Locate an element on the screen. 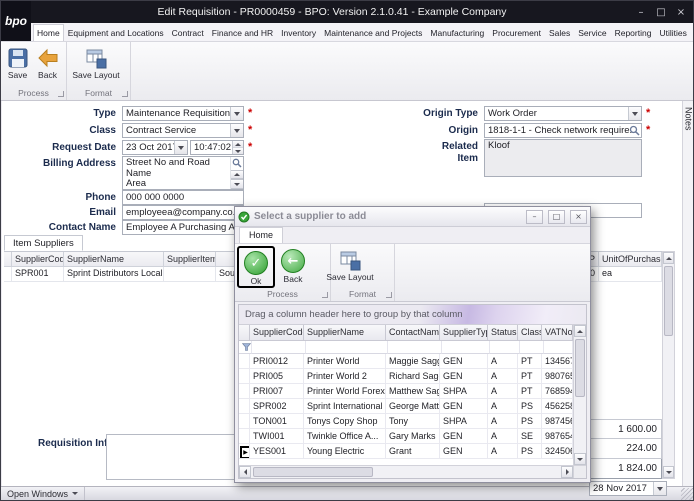  format-launcher-icon is located at coordinates (125, 94).